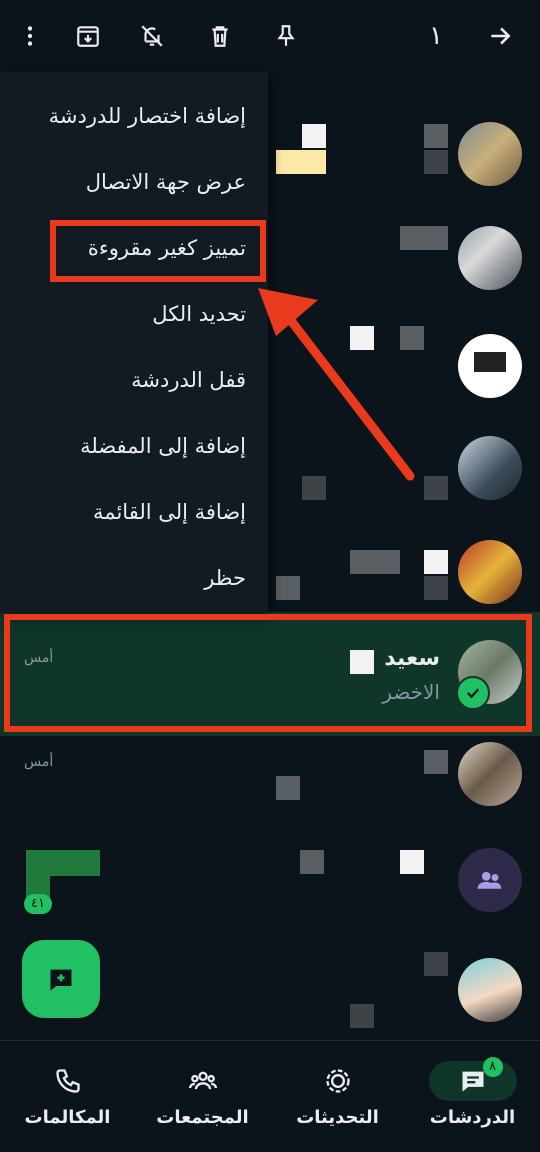 Image resolution: width=540 pixels, height=1152 pixels. I want to click on delete-icon, so click(220, 36).